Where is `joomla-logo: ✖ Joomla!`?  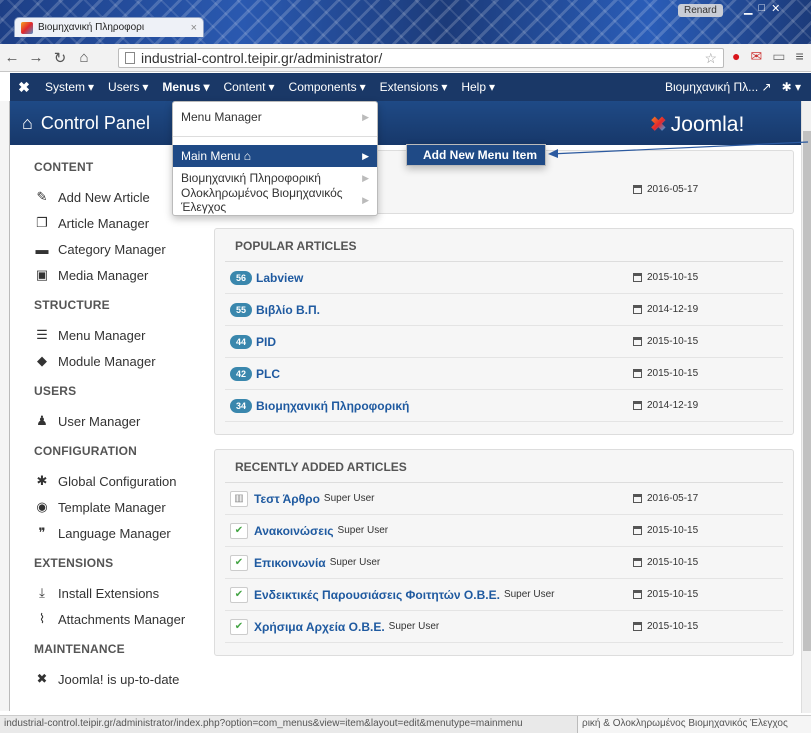
joomla-logo: ✖ Joomla! is located at coordinates (697, 124).